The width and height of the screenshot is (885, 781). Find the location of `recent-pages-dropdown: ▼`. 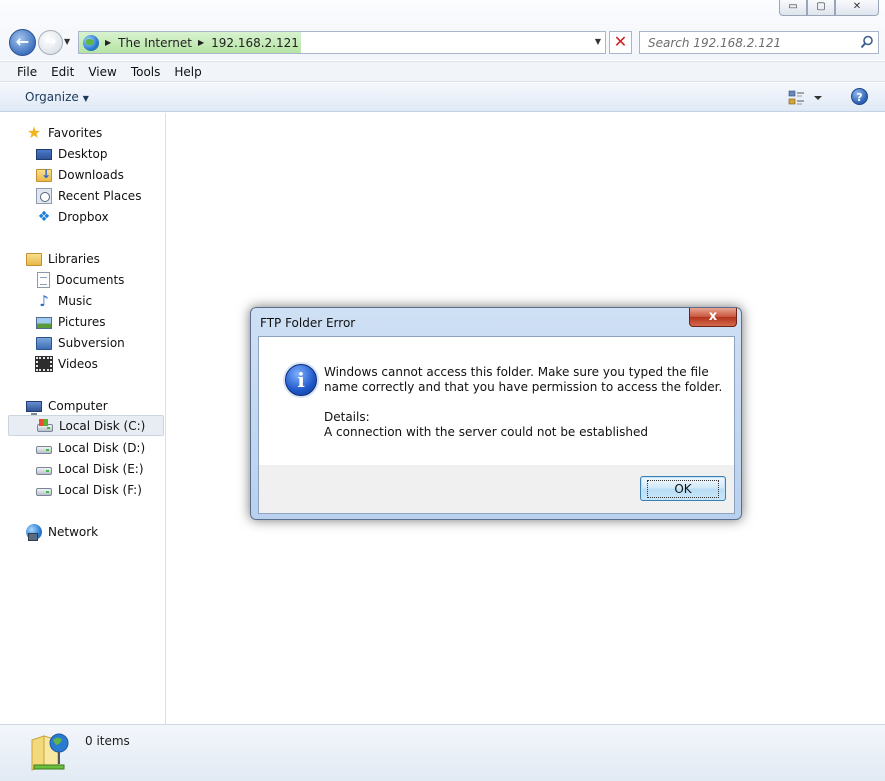

recent-pages-dropdown: ▼ is located at coordinates (67, 41).